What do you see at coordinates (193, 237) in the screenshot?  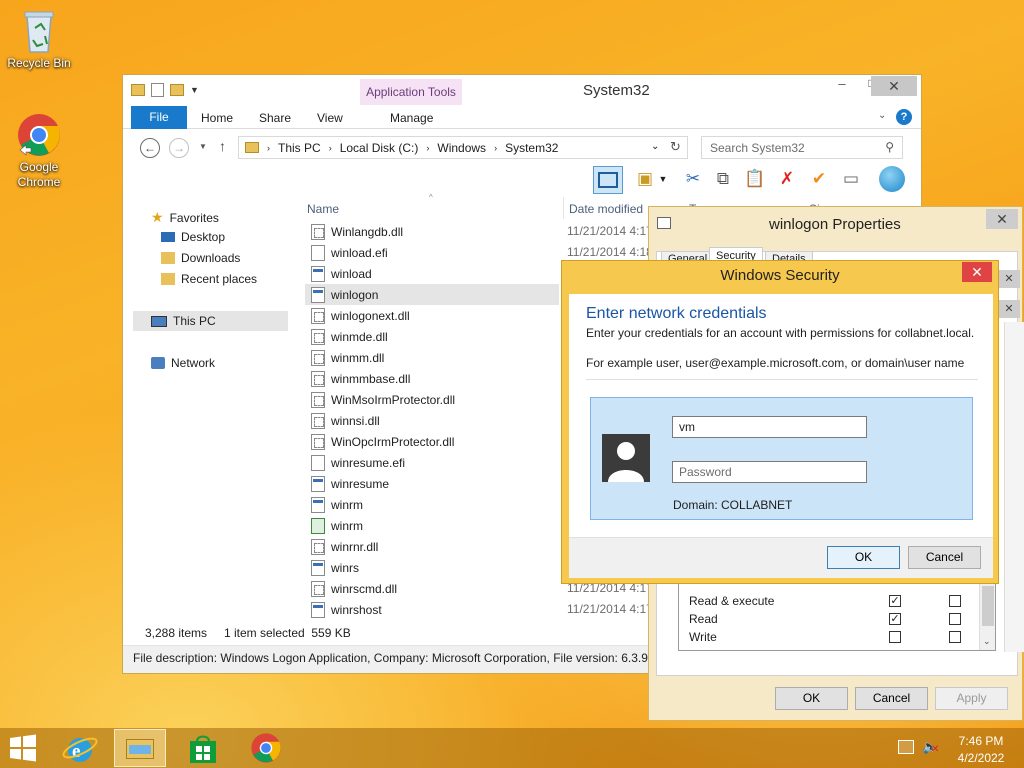 I see `nav-desktop: Desktop` at bounding box center [193, 237].